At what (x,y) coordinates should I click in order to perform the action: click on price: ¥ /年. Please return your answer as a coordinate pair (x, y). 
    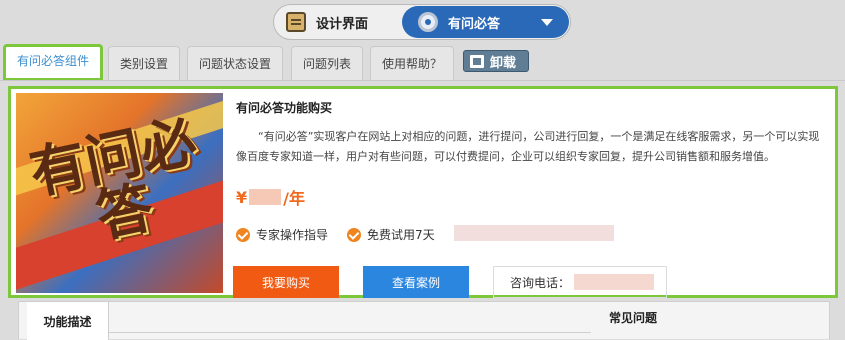
    Looking at the image, I should click on (270, 197).